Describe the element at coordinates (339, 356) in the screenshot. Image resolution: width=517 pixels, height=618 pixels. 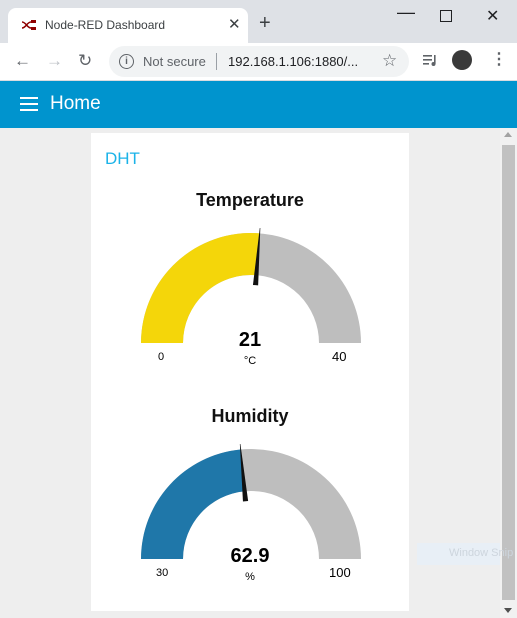
I see `gauge-max-label: 40` at that location.